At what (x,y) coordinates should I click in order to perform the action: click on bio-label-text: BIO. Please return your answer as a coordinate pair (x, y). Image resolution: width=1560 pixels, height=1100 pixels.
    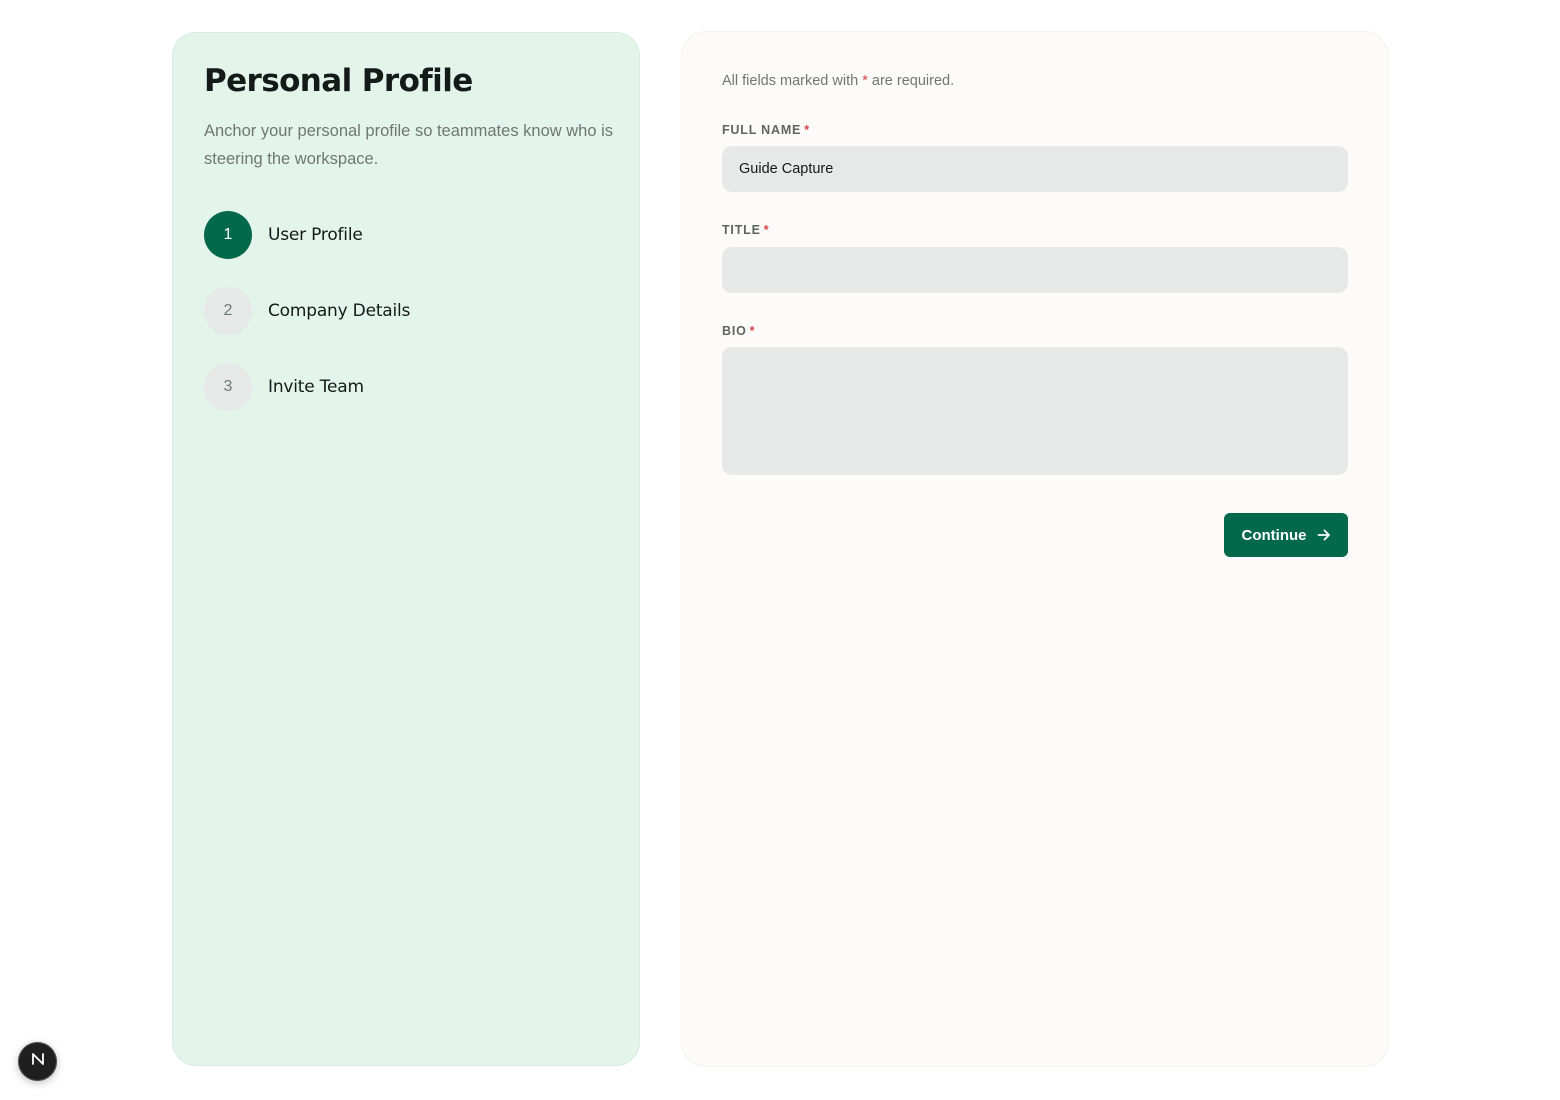
    Looking at the image, I should click on (734, 331).